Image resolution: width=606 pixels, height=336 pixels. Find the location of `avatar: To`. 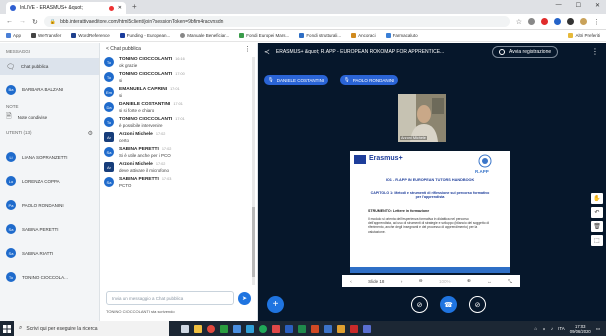

avatar: To is located at coordinates (109, 77).